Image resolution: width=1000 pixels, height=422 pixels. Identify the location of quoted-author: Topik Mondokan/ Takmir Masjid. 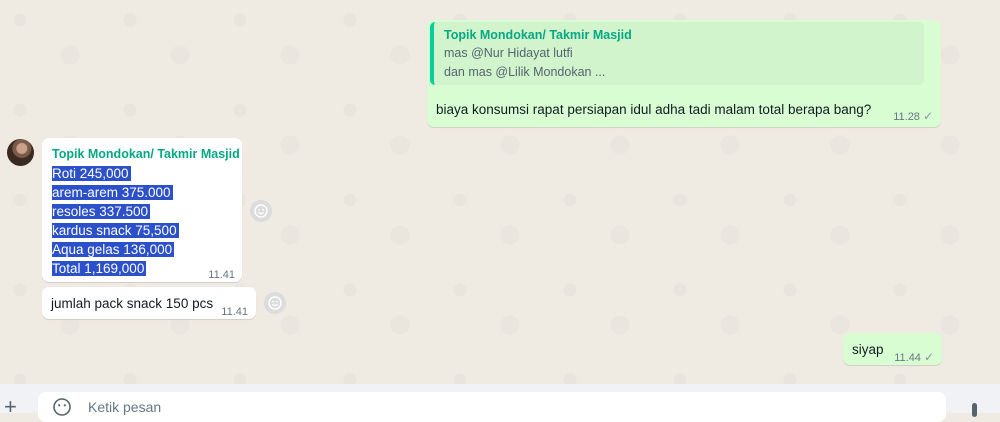
(538, 35).